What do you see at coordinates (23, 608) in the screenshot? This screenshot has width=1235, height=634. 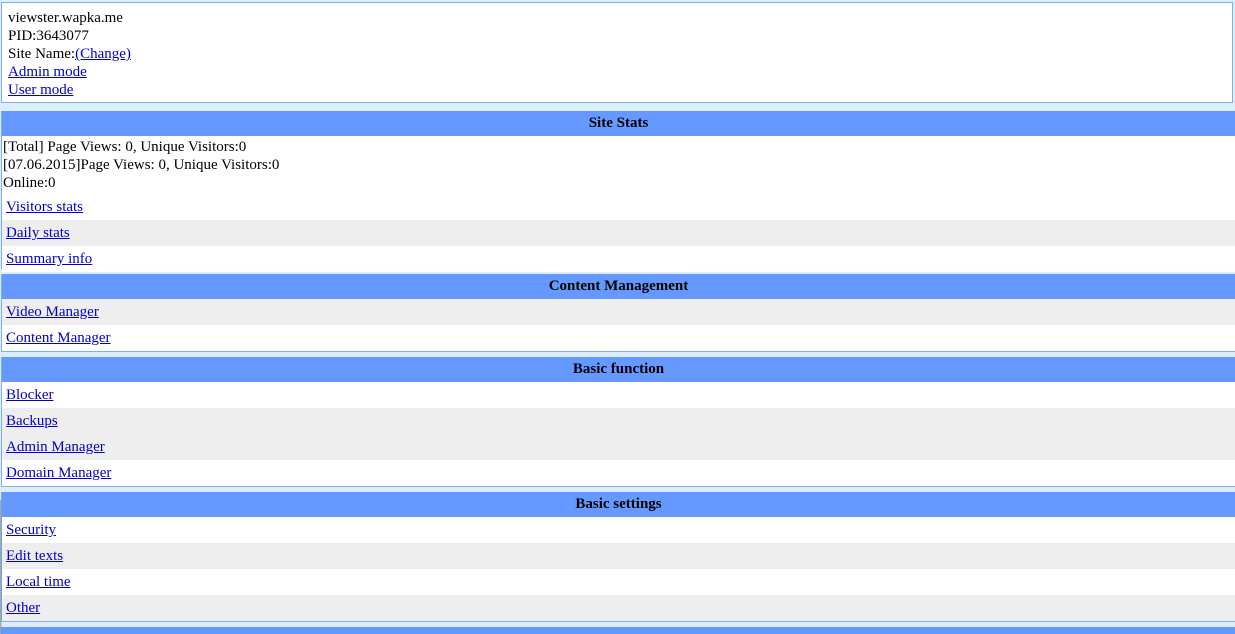 I see `other-link: Other` at bounding box center [23, 608].